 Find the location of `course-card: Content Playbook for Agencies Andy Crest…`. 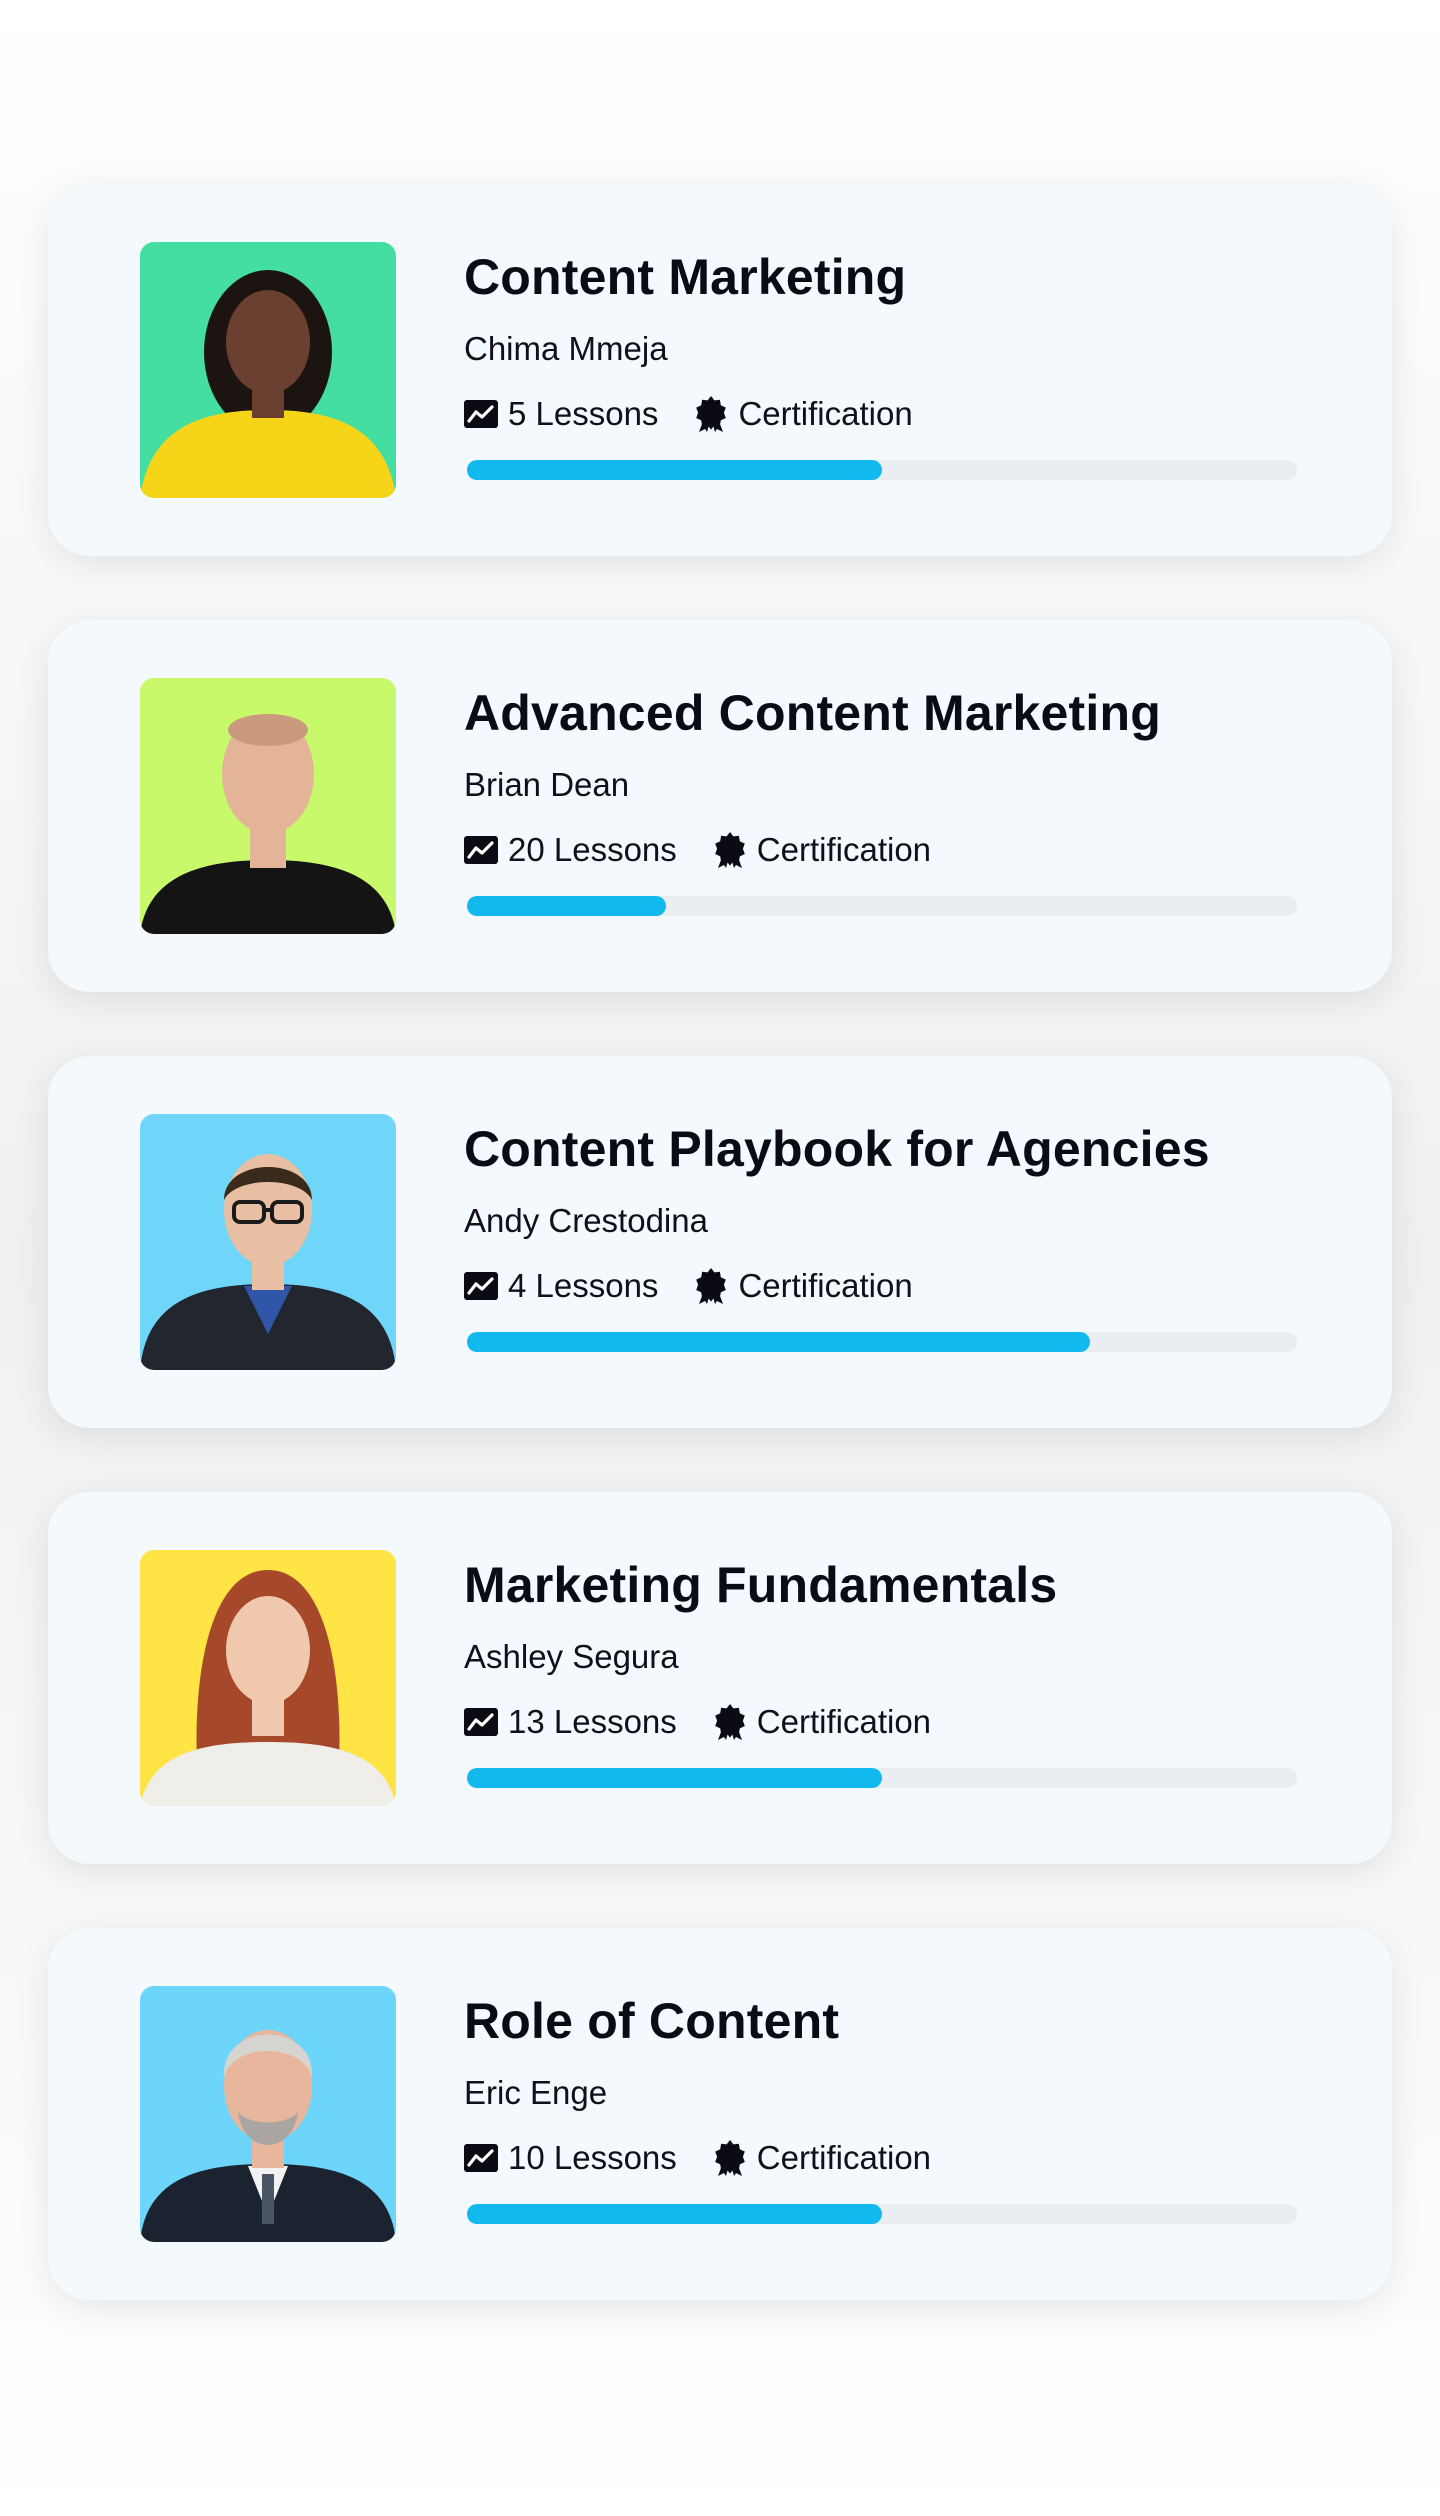

course-card: Content Playbook for Agencies Andy Crest… is located at coordinates (720, 1242).